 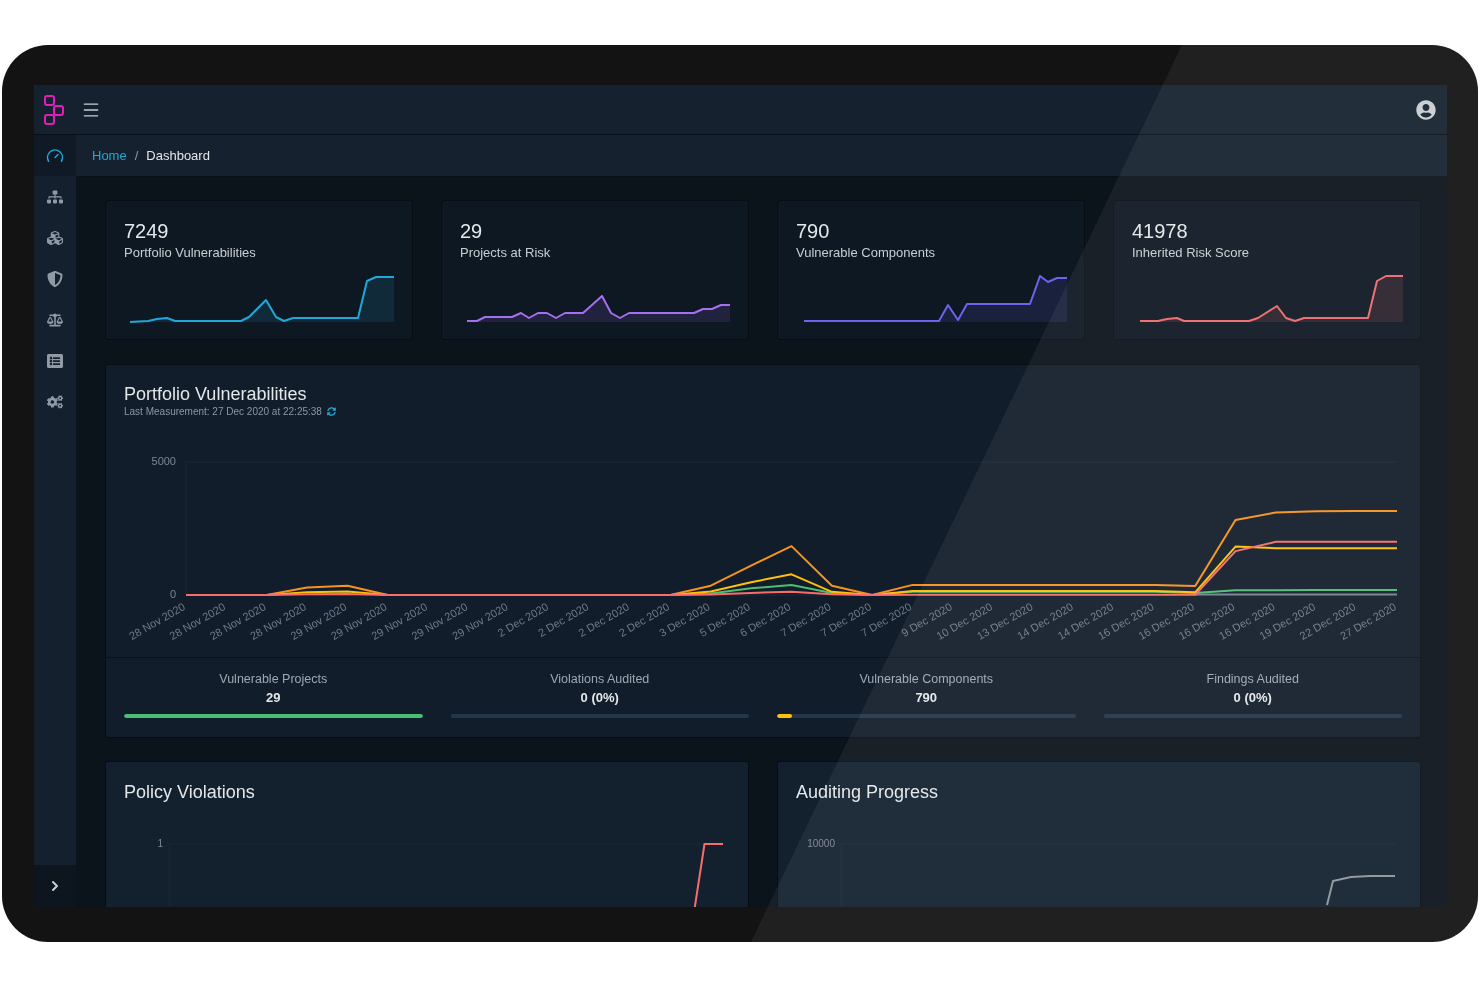 What do you see at coordinates (223, 411) in the screenshot?
I see `panel-subtitle: Last Measurement: 27 Dec 2020 at 22:25:38` at bounding box center [223, 411].